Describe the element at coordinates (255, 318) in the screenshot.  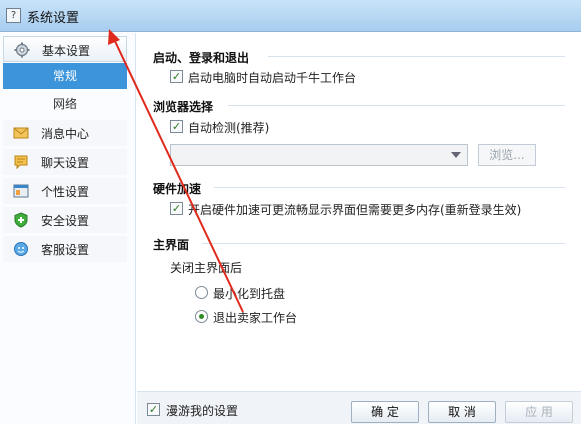
I see `exit-workbench-label: 退出卖家工作台` at that location.